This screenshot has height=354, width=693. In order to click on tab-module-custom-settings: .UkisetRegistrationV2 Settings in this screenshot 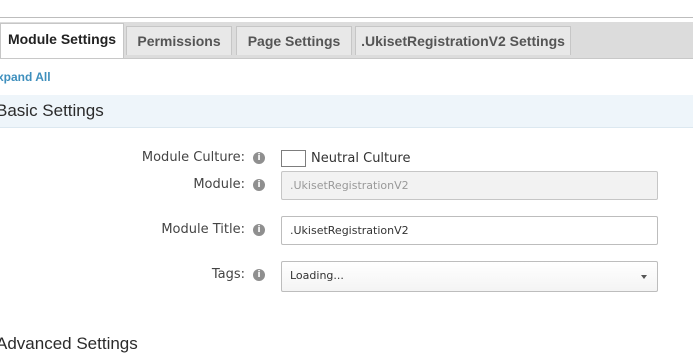, I will do `click(463, 40)`.